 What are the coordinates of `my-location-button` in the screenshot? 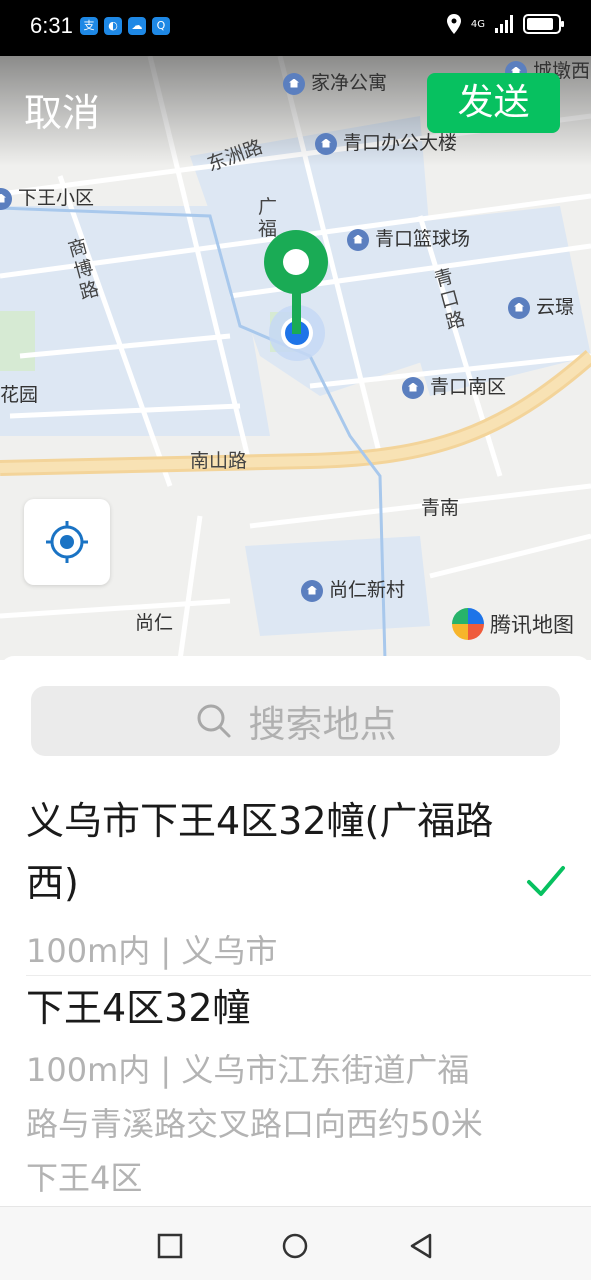 It's located at (67, 542).